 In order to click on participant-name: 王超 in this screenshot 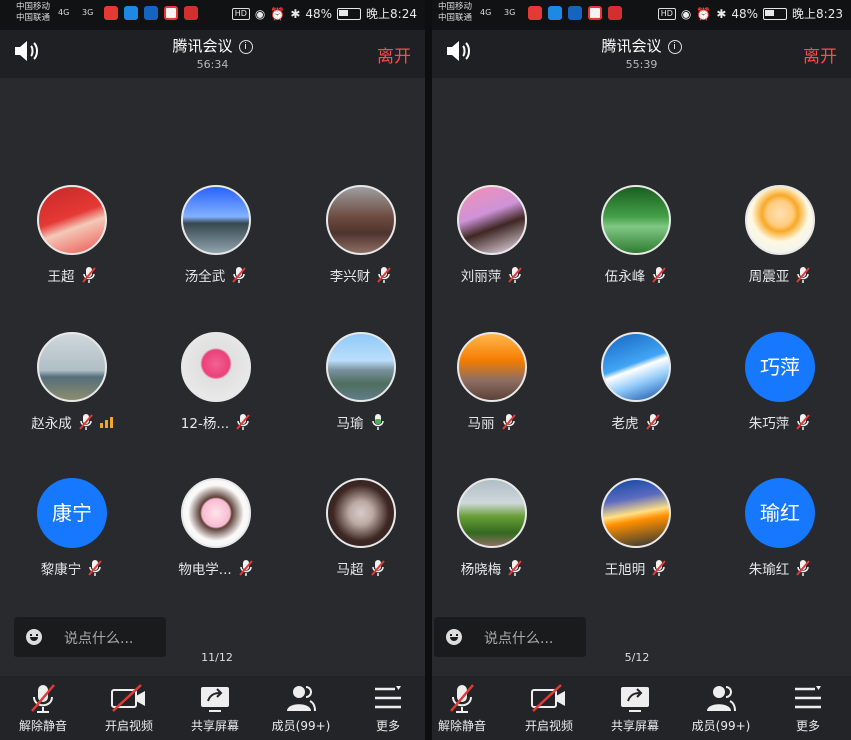, I will do `click(61, 277)`.